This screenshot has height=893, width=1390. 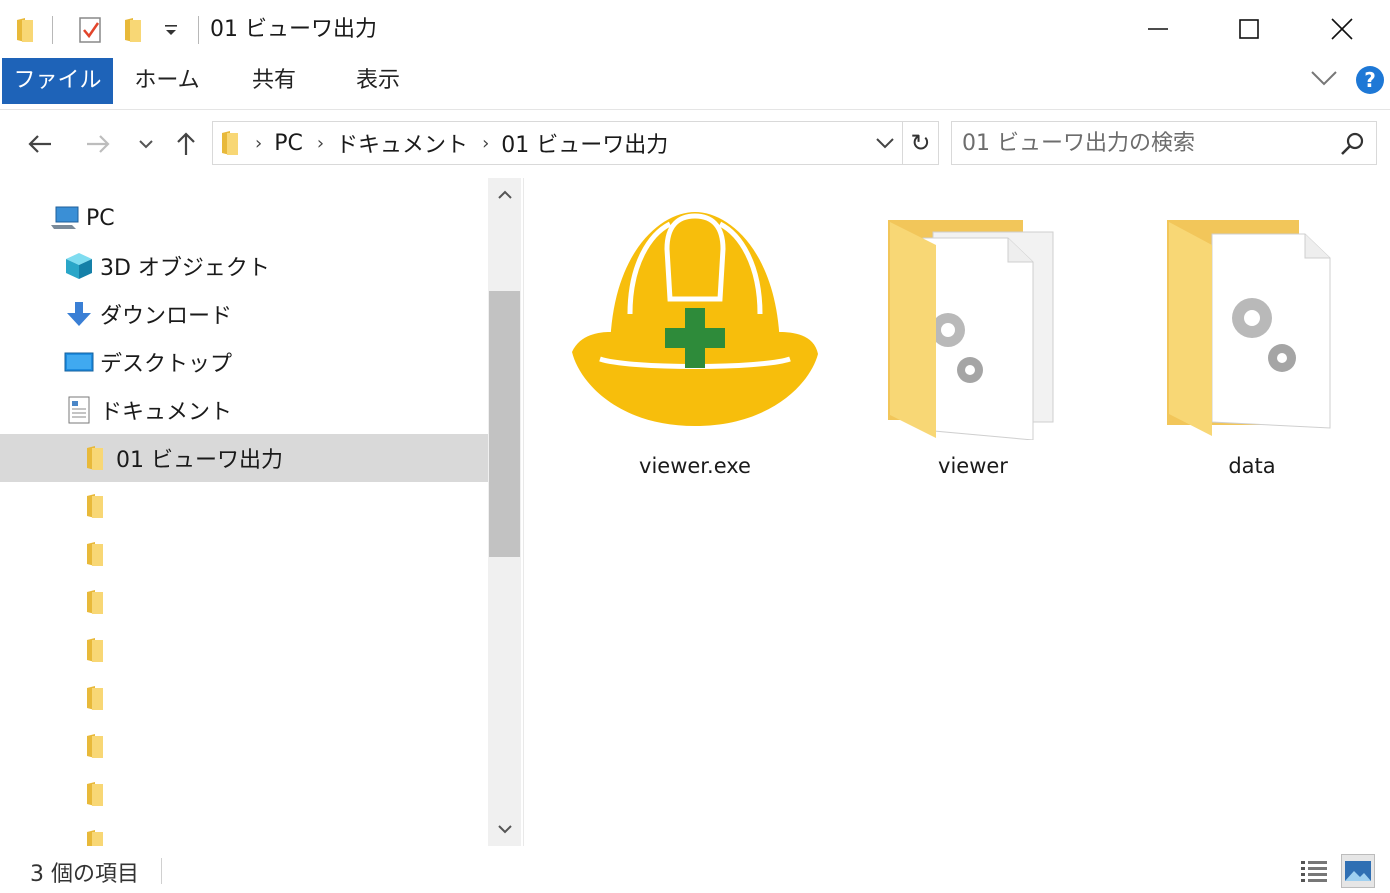 I want to click on tab-share: 共有, so click(x=274, y=81).